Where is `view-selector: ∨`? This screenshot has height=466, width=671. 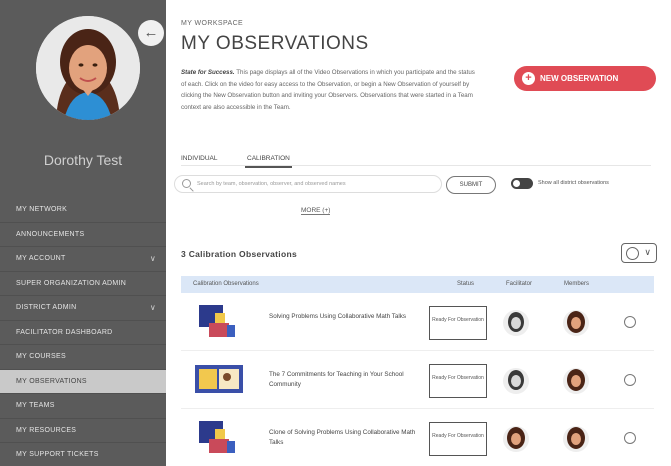 view-selector: ∨ is located at coordinates (639, 253).